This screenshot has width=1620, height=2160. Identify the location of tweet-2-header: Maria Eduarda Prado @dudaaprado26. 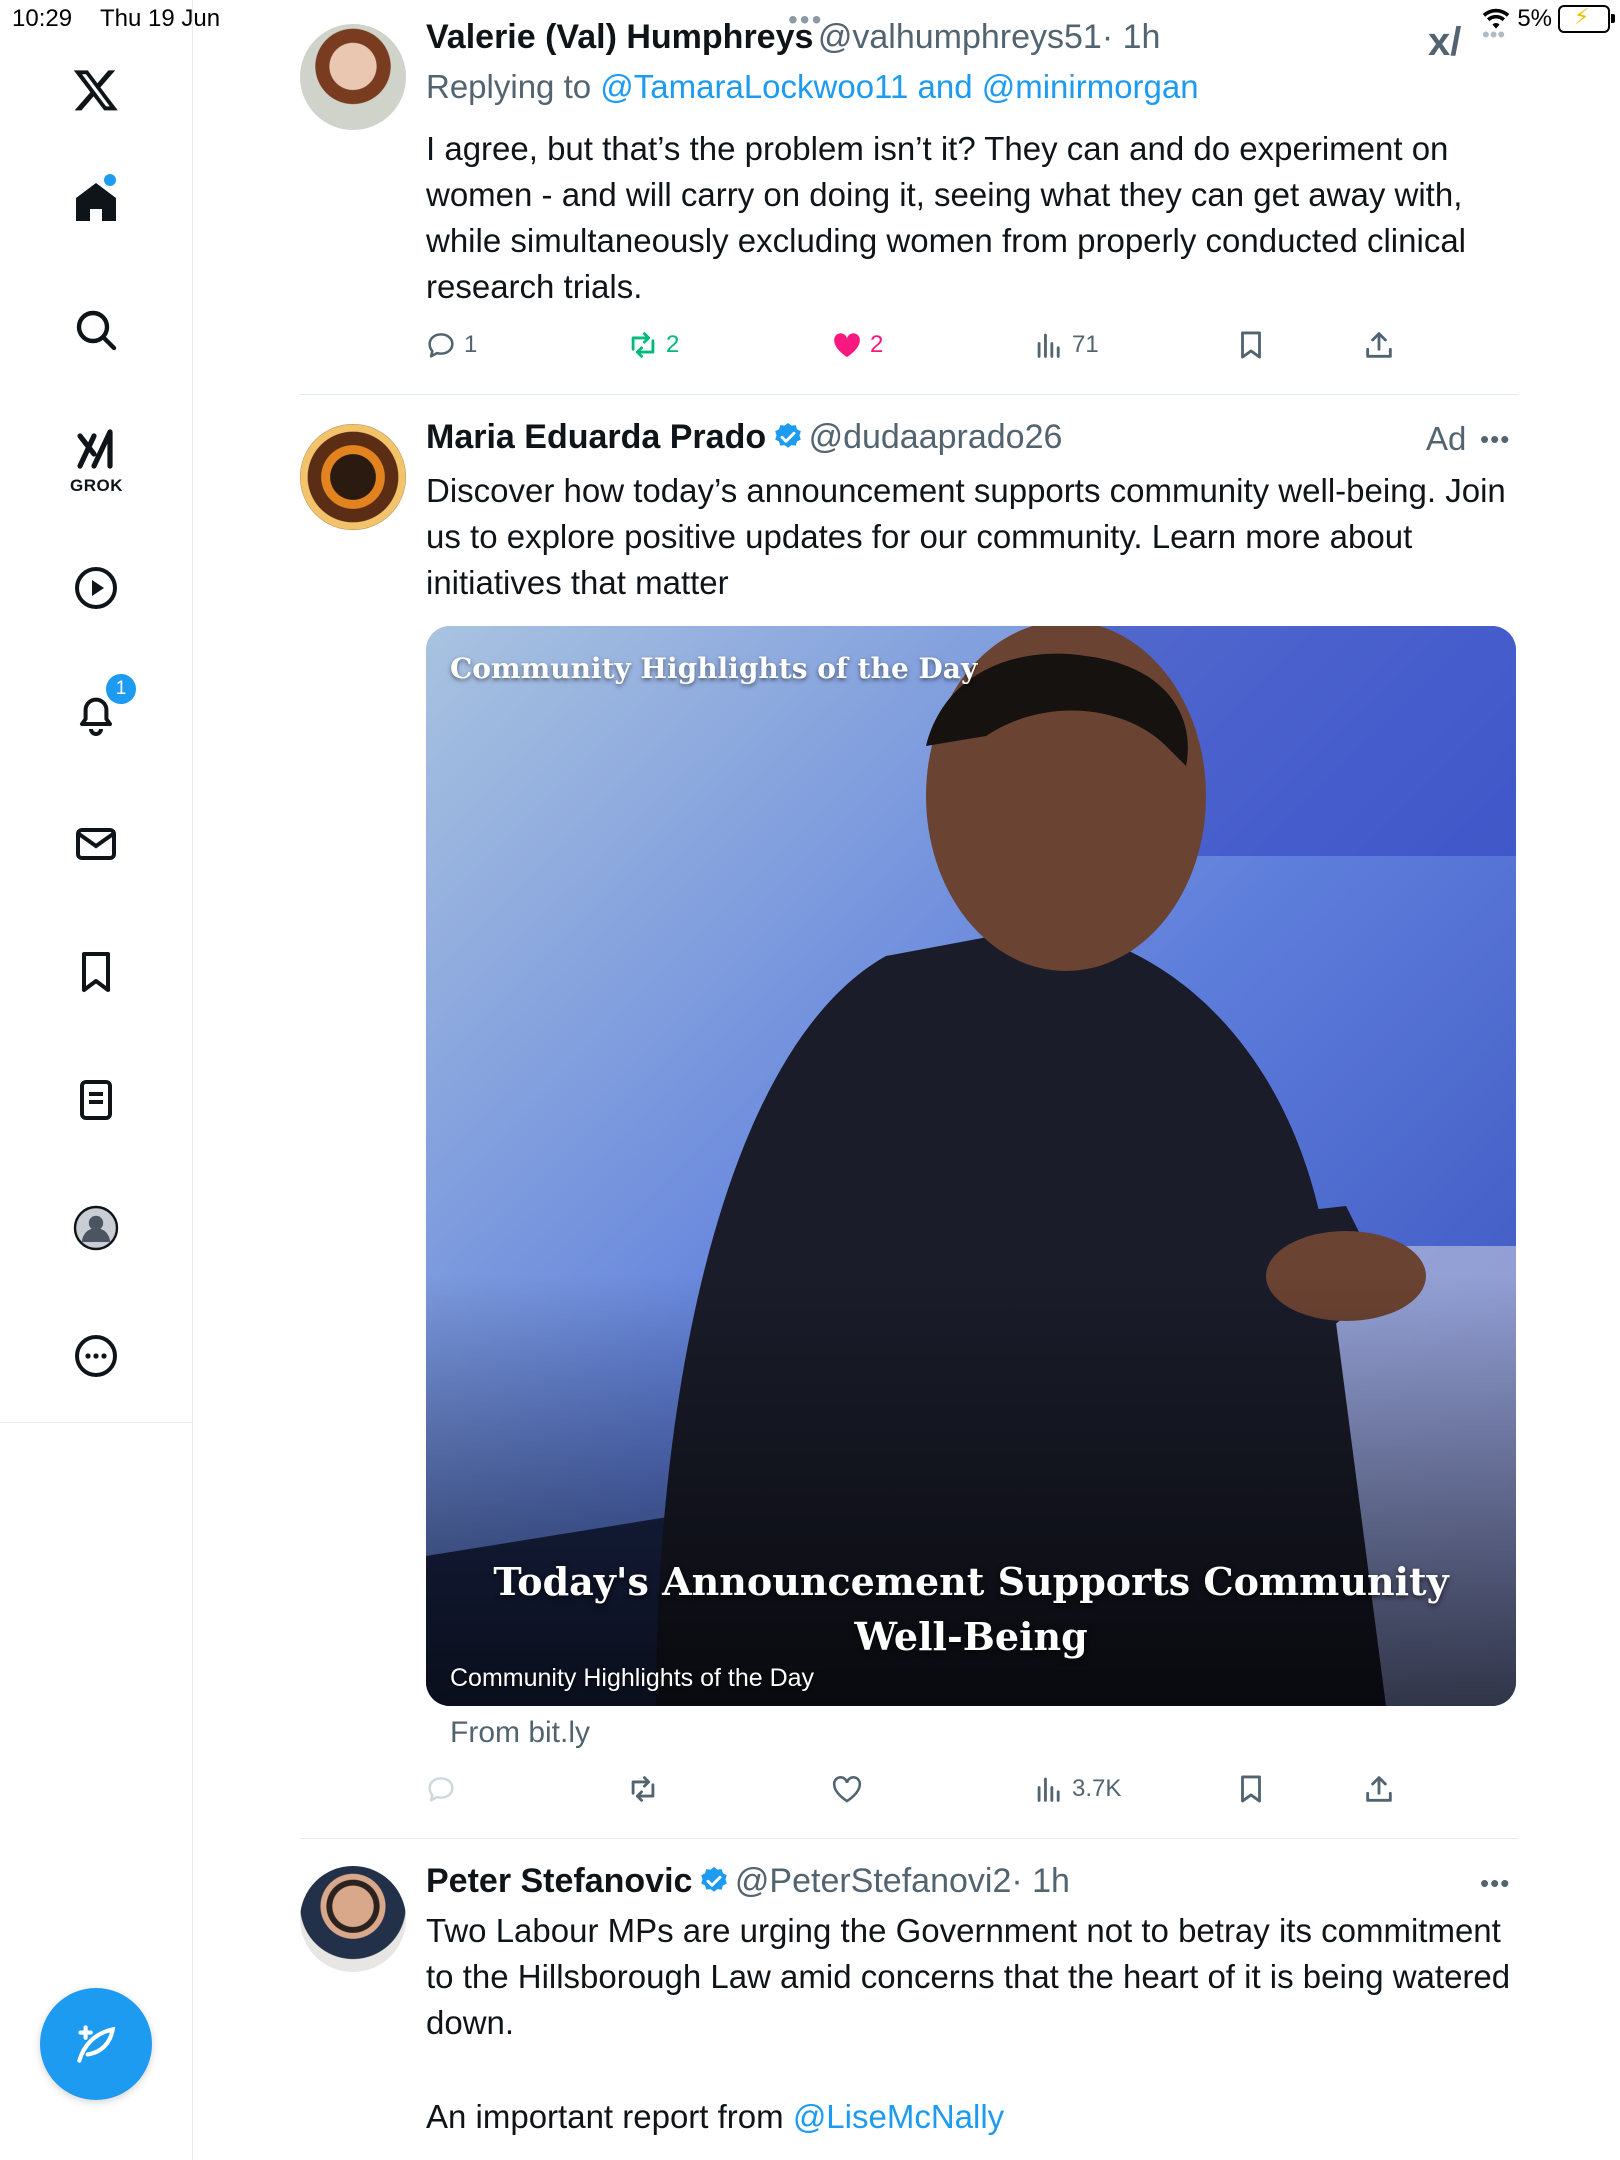
(744, 437).